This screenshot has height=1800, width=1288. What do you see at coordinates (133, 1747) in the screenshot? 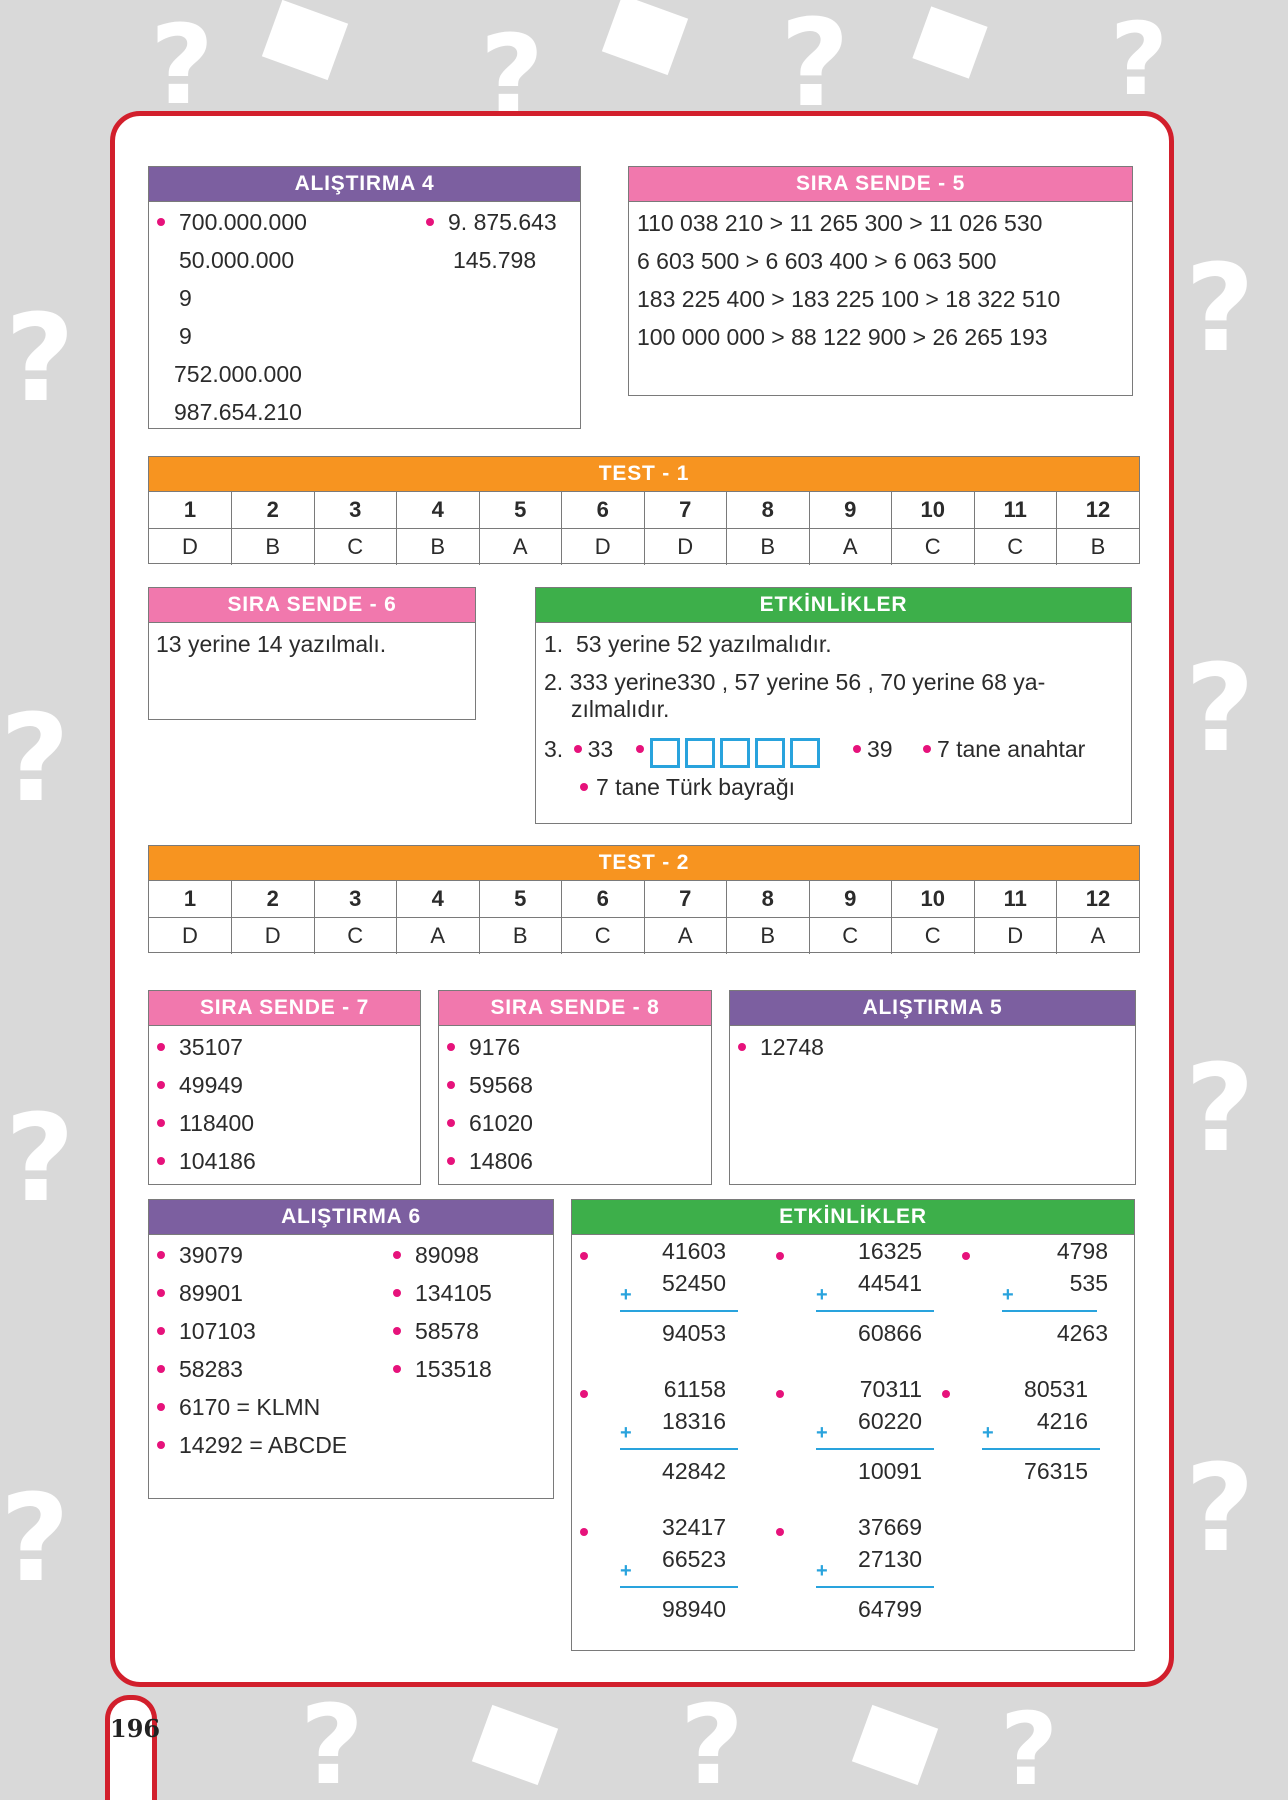
I see `page-number-tab: 196` at bounding box center [133, 1747].